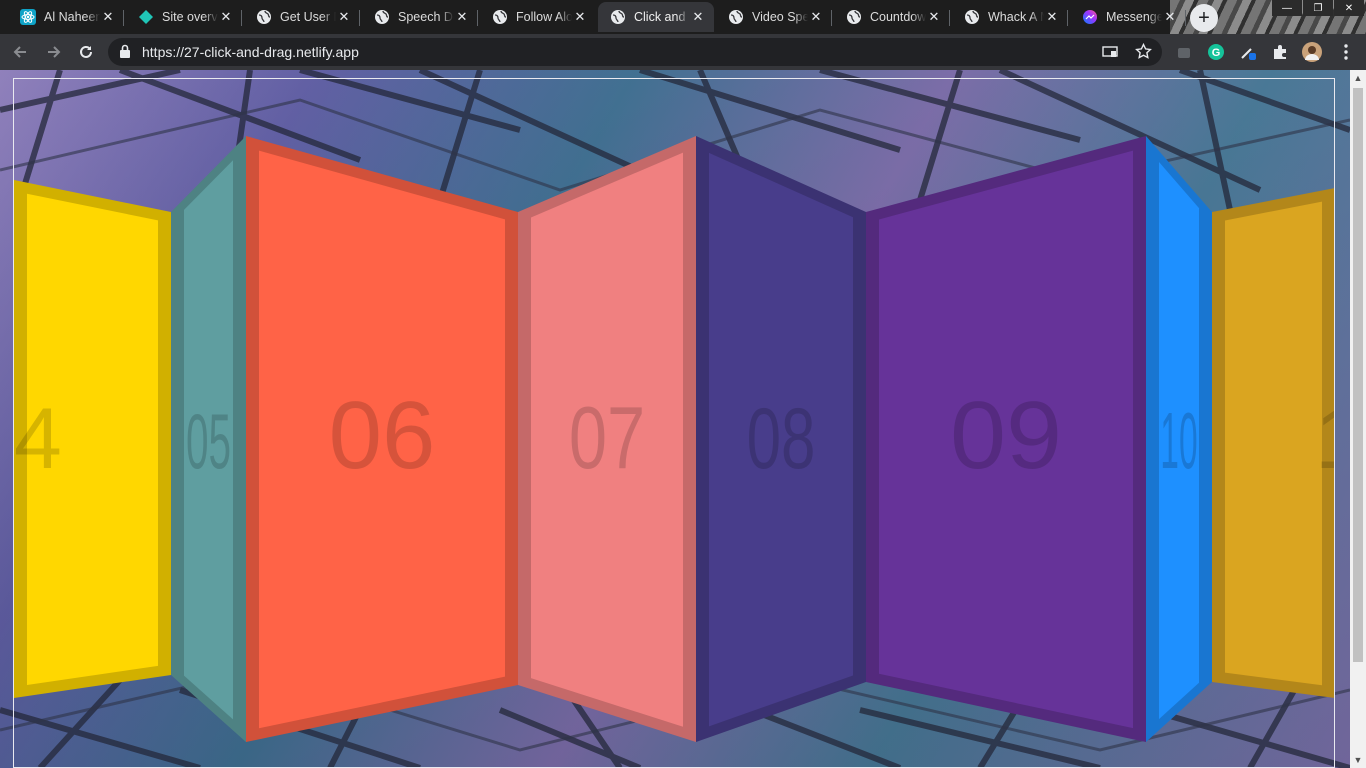 The height and width of the screenshot is (768, 1366). I want to click on slider-item-number: 08, so click(781, 438).